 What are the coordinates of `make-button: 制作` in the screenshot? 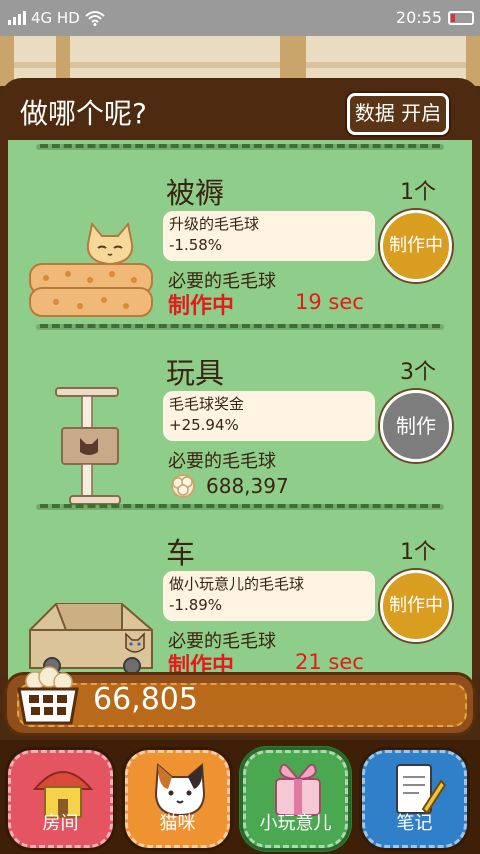 It's located at (416, 426).